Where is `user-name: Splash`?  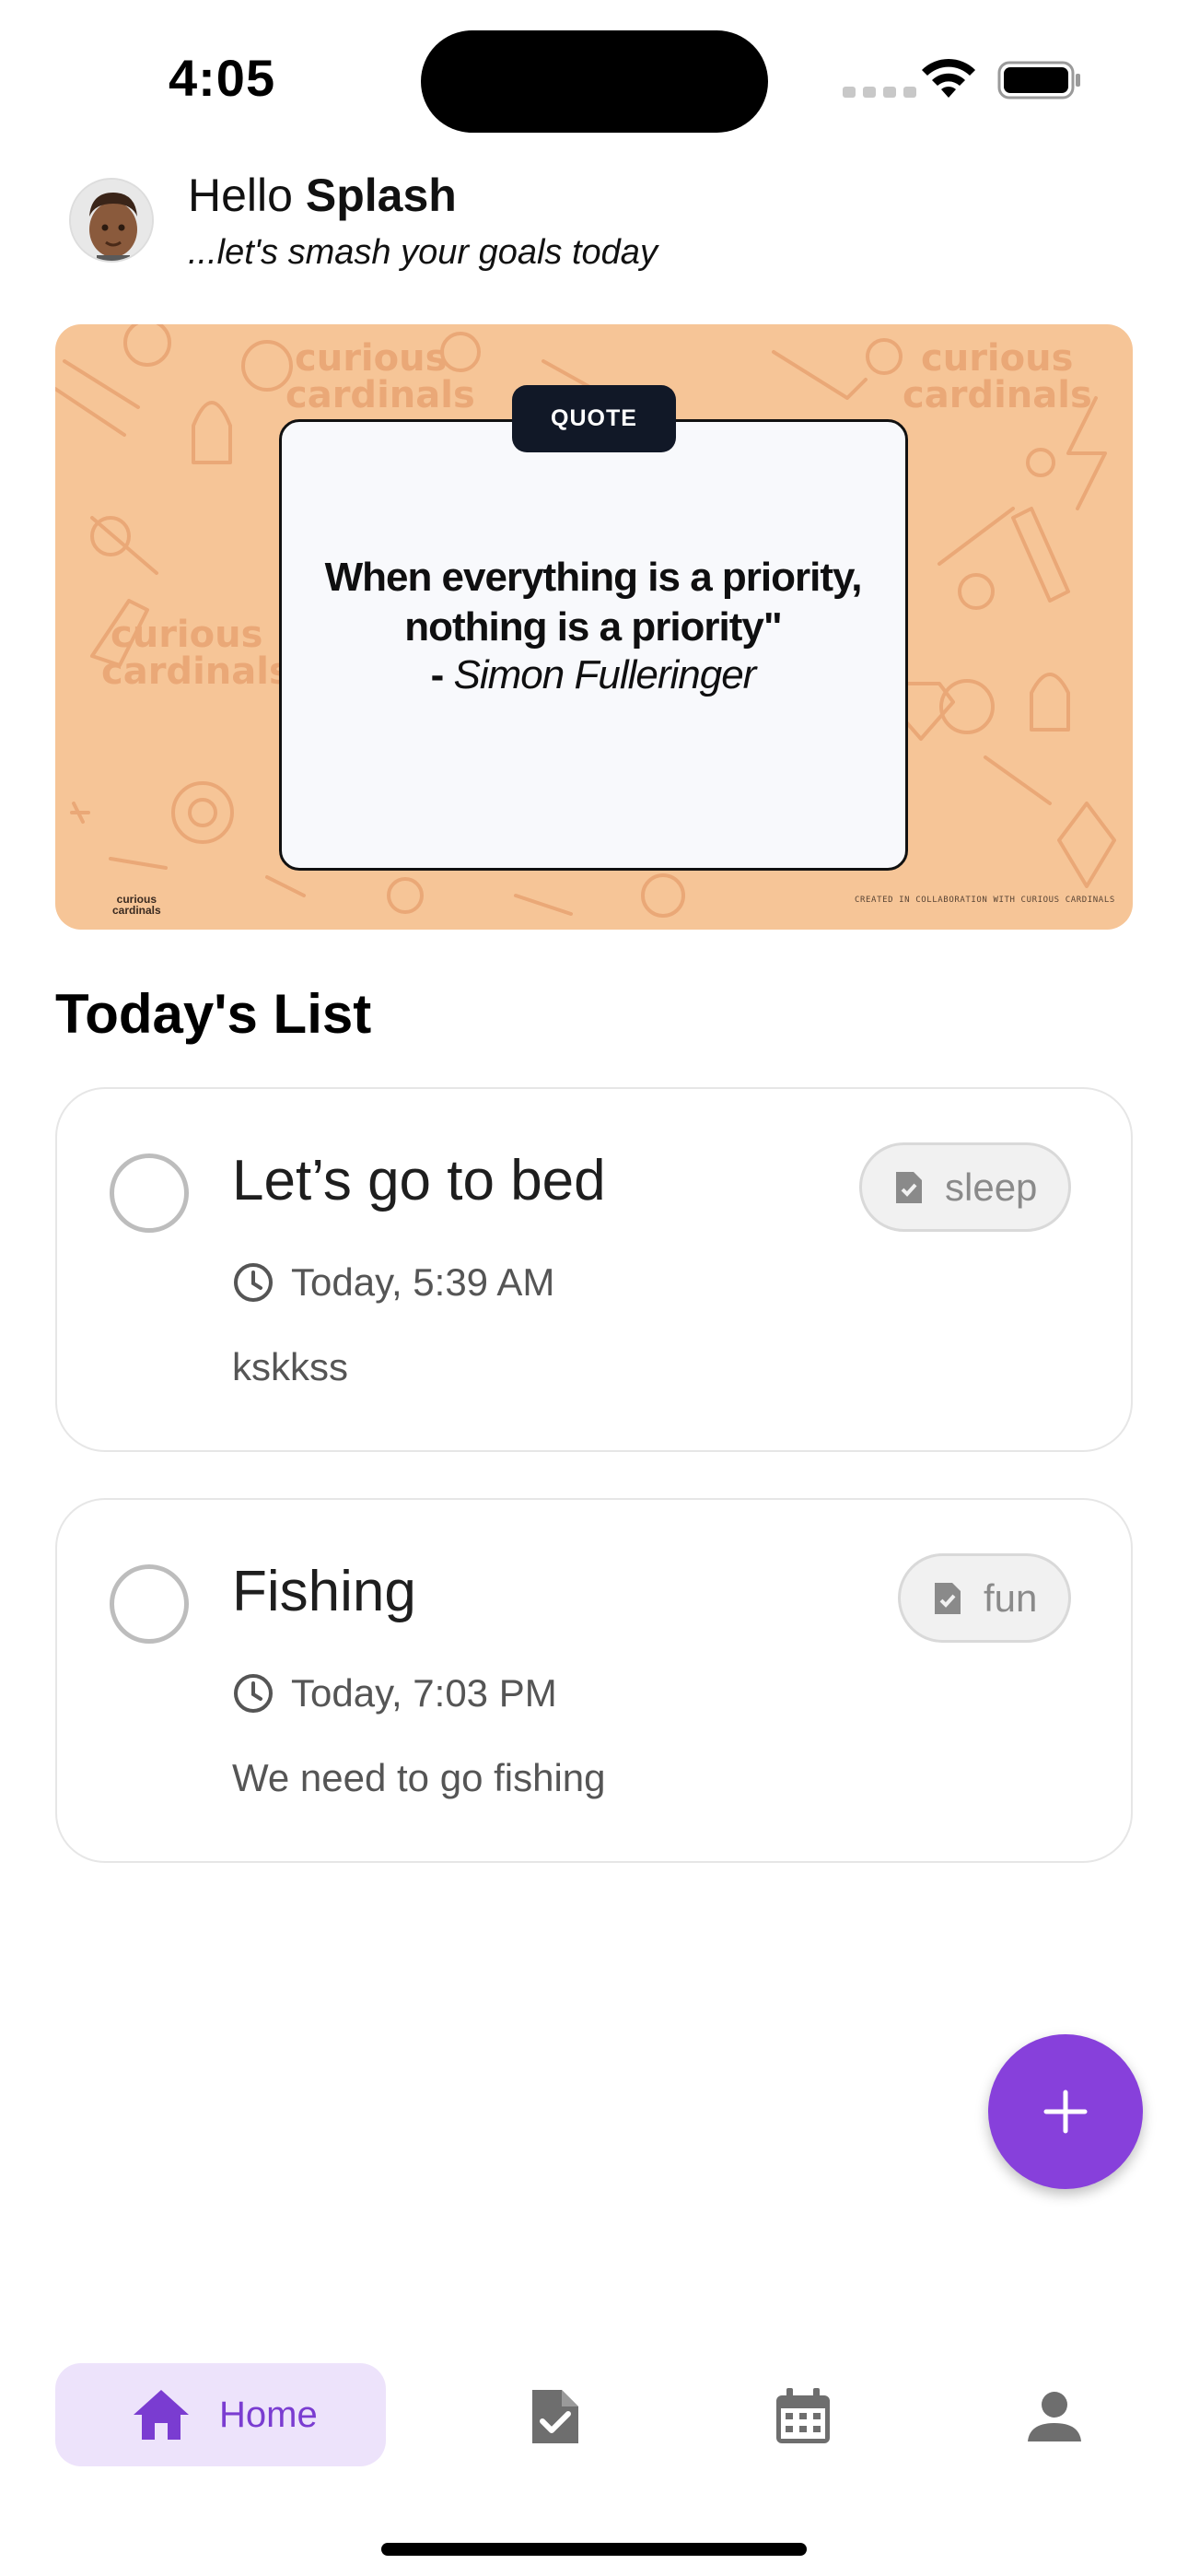 user-name: Splash is located at coordinates (381, 195).